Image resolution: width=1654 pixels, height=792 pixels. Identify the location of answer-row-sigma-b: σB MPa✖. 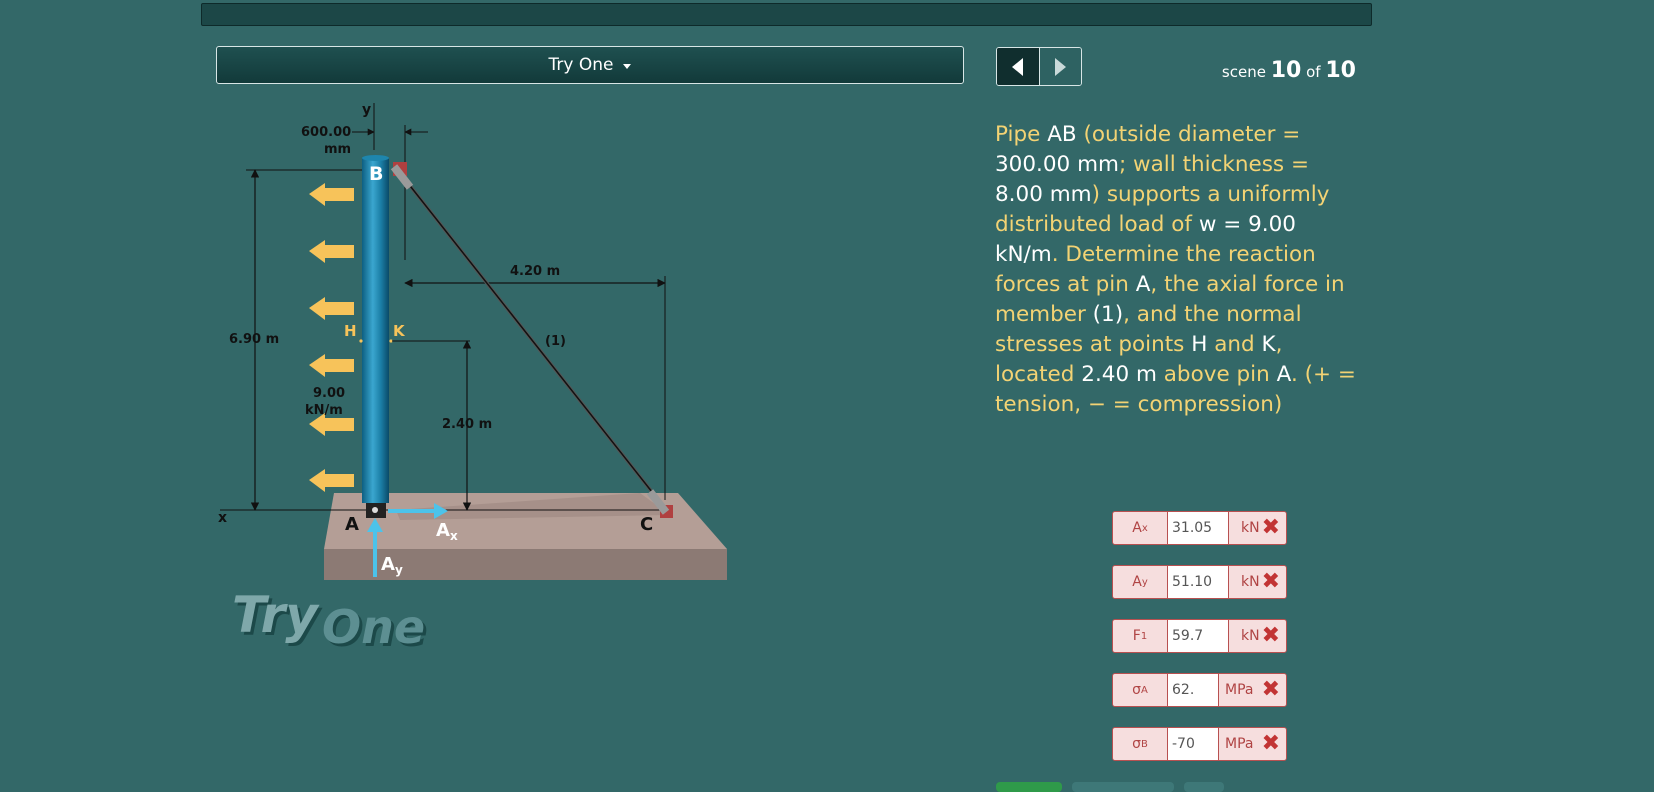
(1199, 744).